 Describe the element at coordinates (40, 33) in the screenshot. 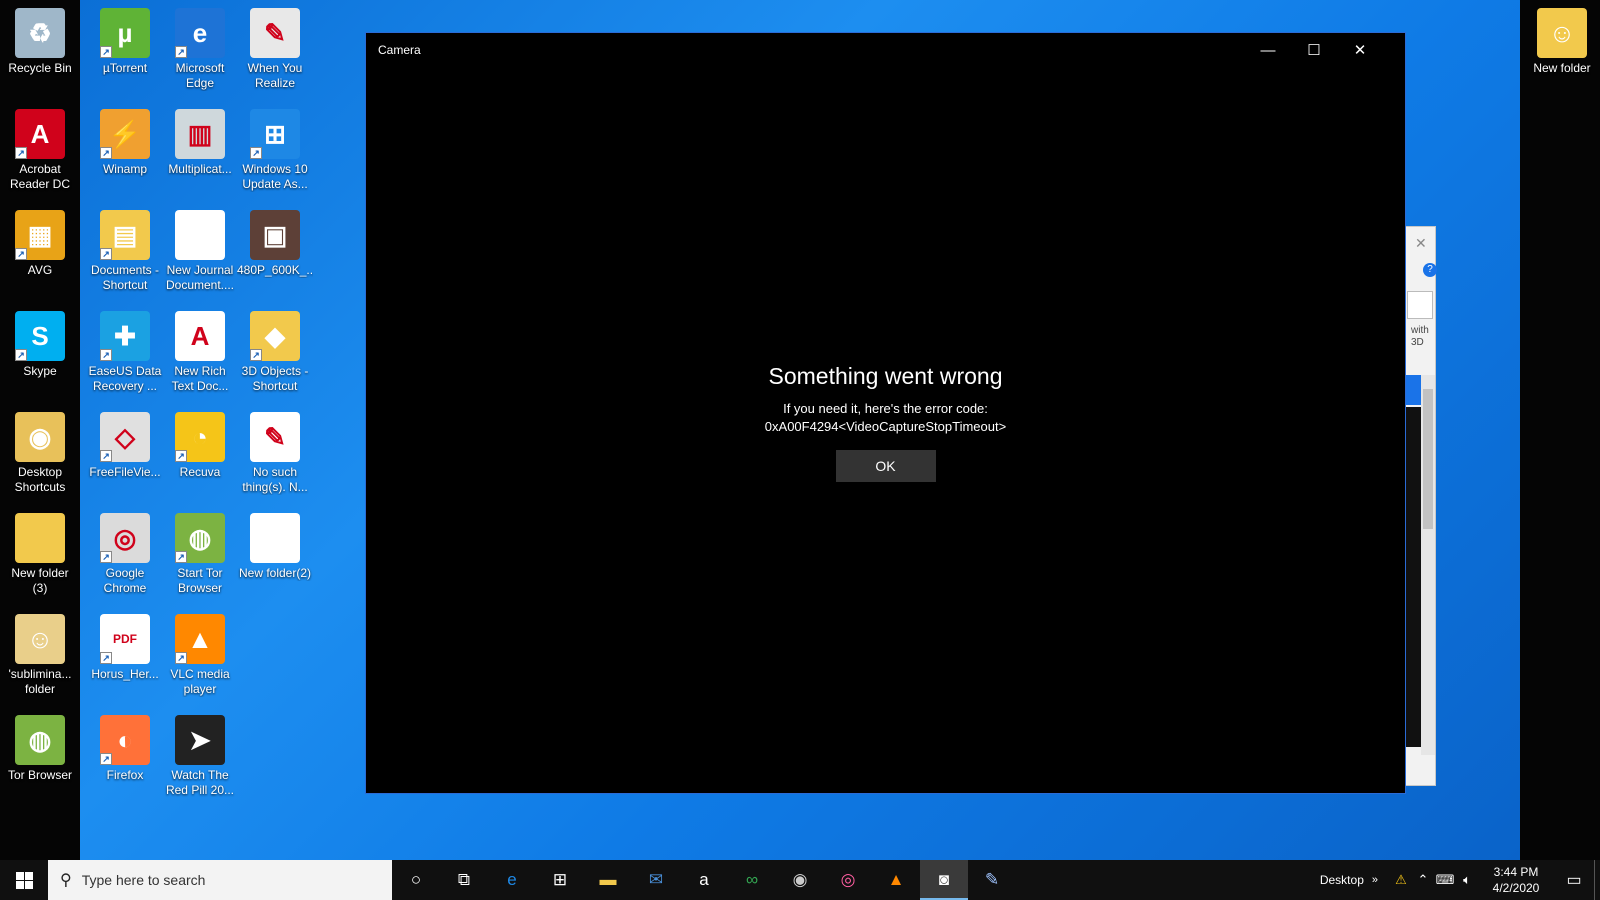

I see `recycle-bin-icon: ♻` at that location.